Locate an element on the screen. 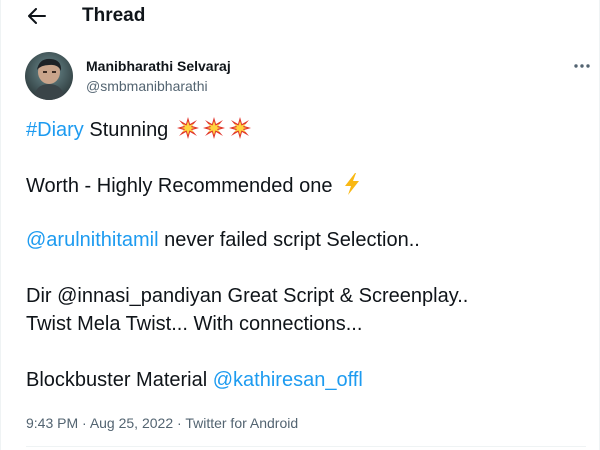 The width and height of the screenshot is (600, 450). more-horizontal-icon is located at coordinates (582, 66).